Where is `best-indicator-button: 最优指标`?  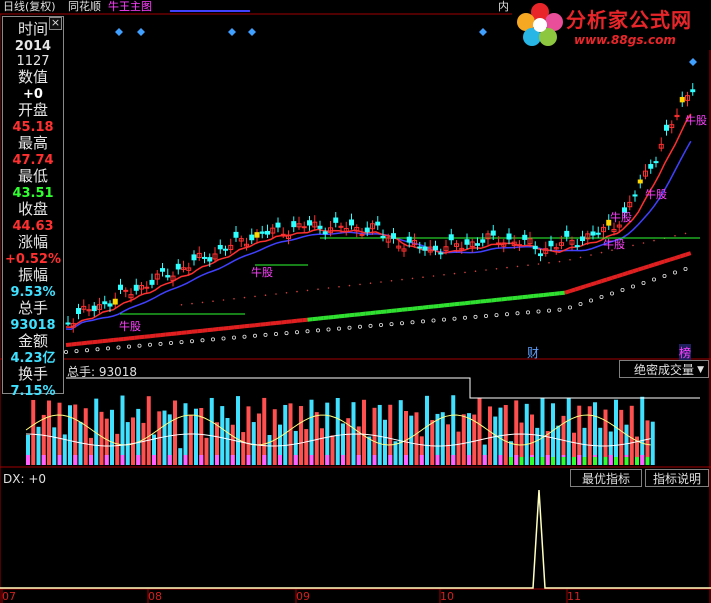
best-indicator-button: 最优指标 is located at coordinates (606, 478).